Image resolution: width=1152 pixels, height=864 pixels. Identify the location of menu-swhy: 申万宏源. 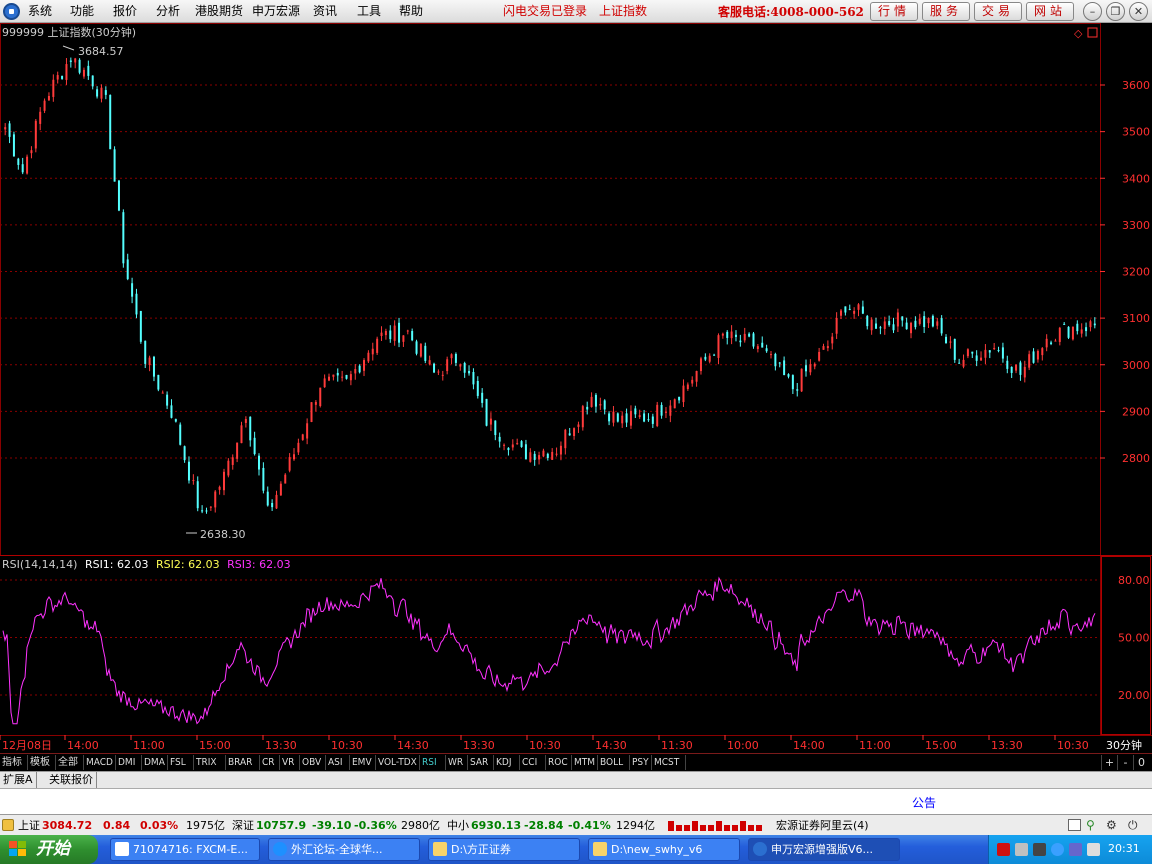
(276, 11).